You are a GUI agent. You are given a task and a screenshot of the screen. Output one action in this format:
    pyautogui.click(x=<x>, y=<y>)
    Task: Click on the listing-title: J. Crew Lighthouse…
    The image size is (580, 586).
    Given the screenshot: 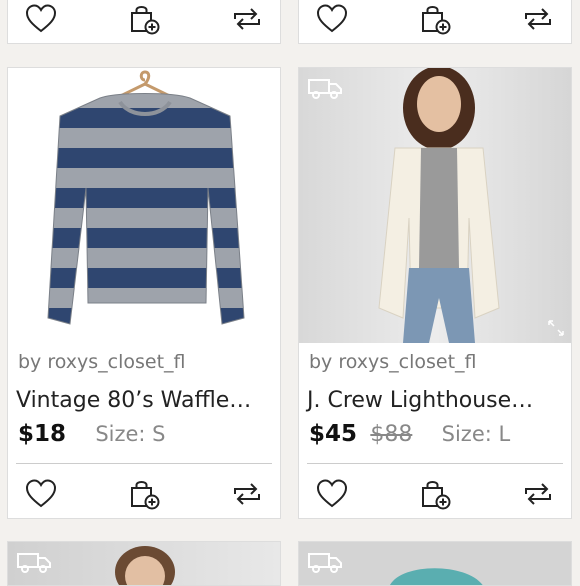 What is the action you would take?
    pyautogui.click(x=420, y=400)
    